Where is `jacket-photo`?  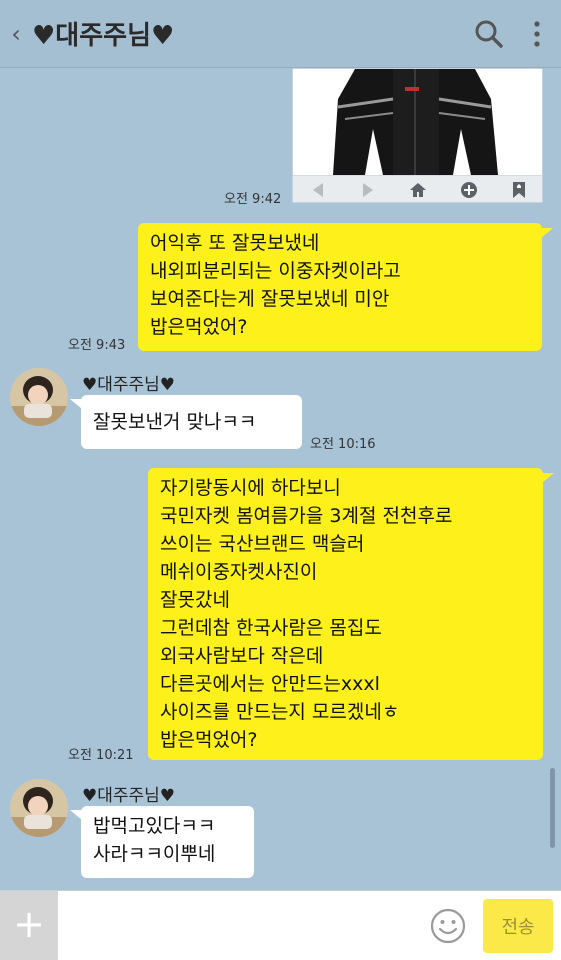 jacket-photo is located at coordinates (417, 122).